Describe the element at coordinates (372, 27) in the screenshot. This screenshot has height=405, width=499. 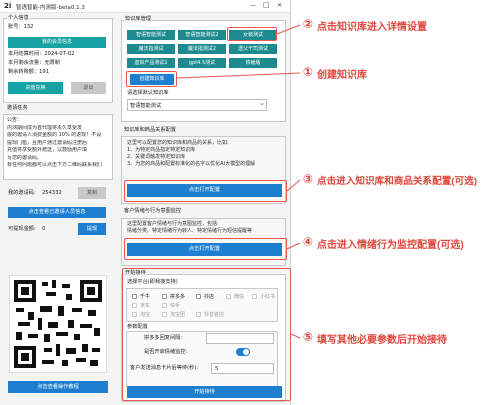
I see `annotation-text: 点击知识库进入详情设置` at that location.